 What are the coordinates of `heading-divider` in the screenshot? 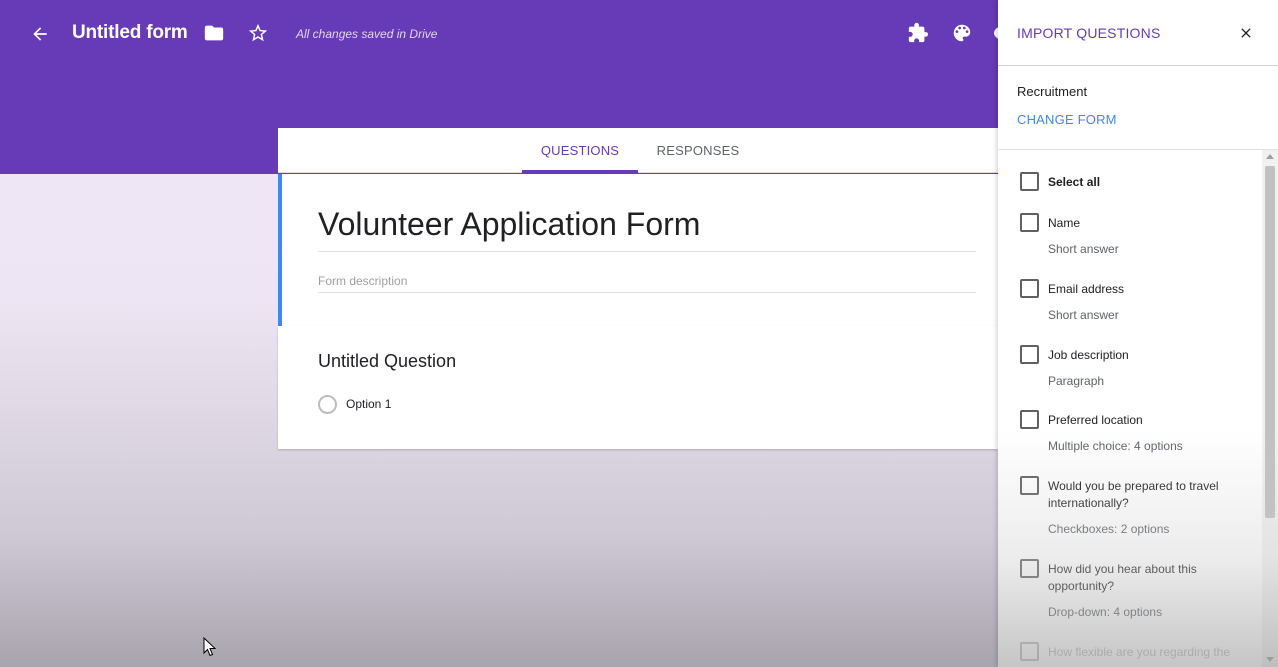 It's located at (647, 251).